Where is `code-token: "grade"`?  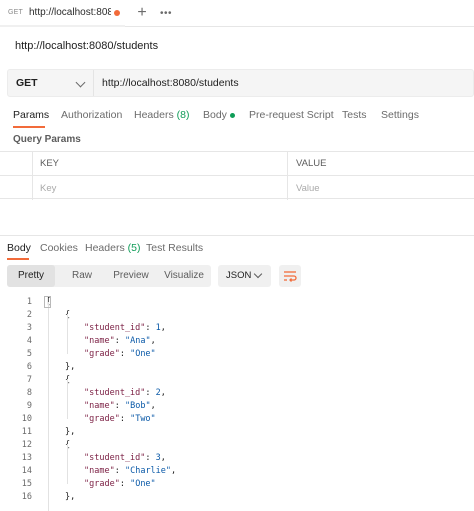
code-token: "grade" is located at coordinates (102, 419).